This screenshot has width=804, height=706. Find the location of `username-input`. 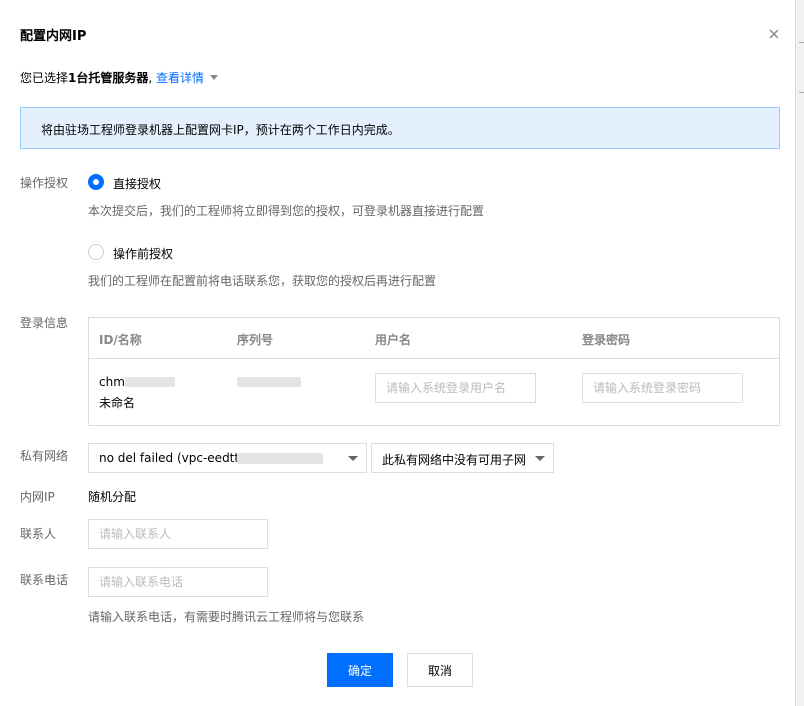

username-input is located at coordinates (455, 388).